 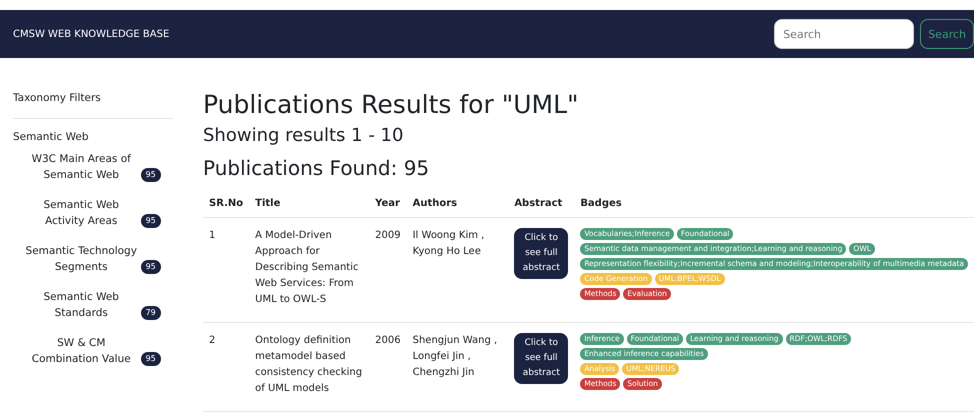 What do you see at coordinates (316, 168) in the screenshot?
I see `results-count: Publications Found: 95` at bounding box center [316, 168].